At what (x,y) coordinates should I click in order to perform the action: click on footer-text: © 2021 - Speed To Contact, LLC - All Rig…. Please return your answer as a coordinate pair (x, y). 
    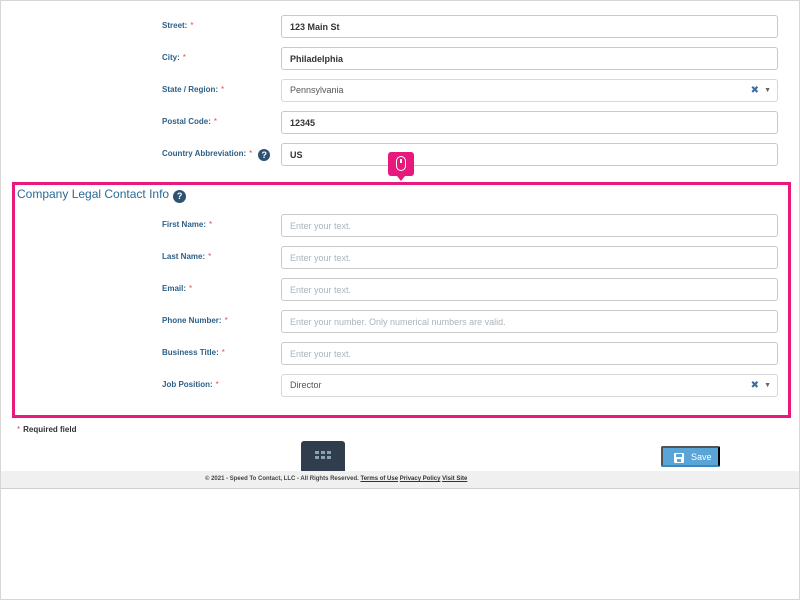
    Looking at the image, I should click on (336, 479).